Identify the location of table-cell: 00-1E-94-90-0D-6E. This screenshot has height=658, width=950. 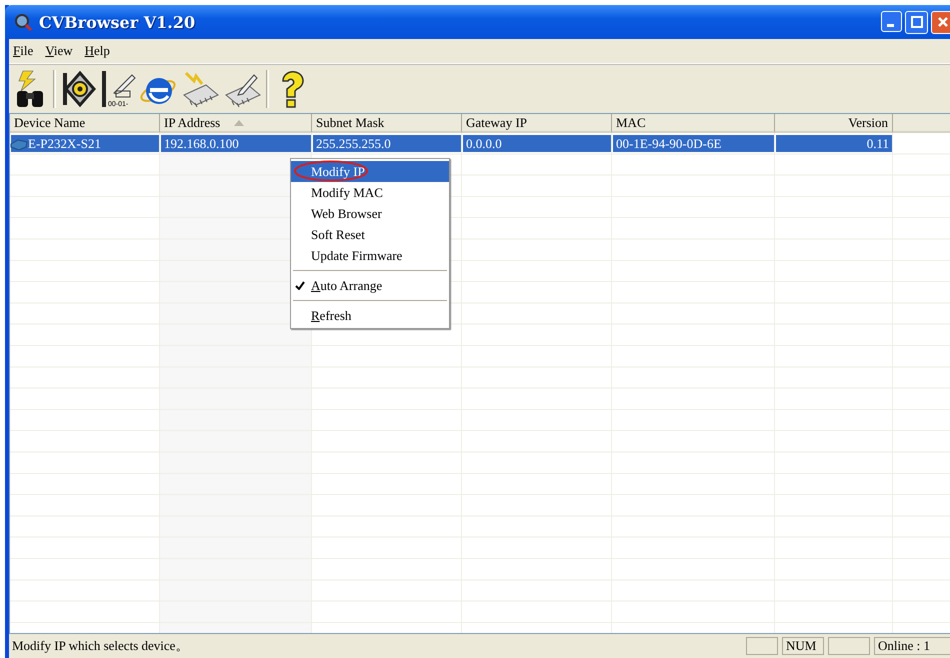
(693, 143).